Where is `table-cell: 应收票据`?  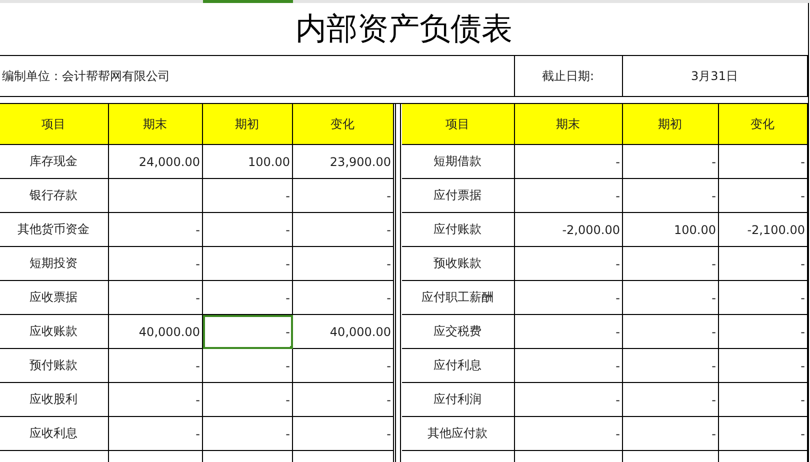
table-cell: 应收票据 is located at coordinates (54, 298).